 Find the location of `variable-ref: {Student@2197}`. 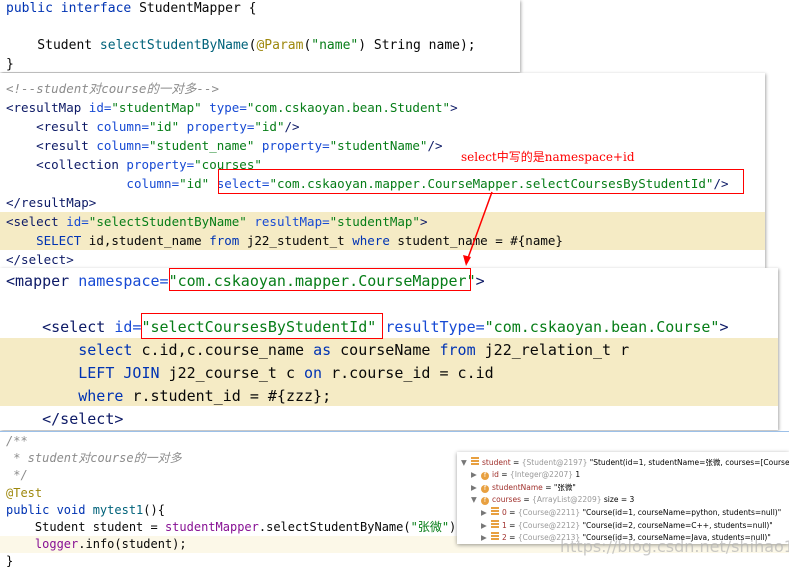

variable-ref: {Student@2197} is located at coordinates (554, 462).